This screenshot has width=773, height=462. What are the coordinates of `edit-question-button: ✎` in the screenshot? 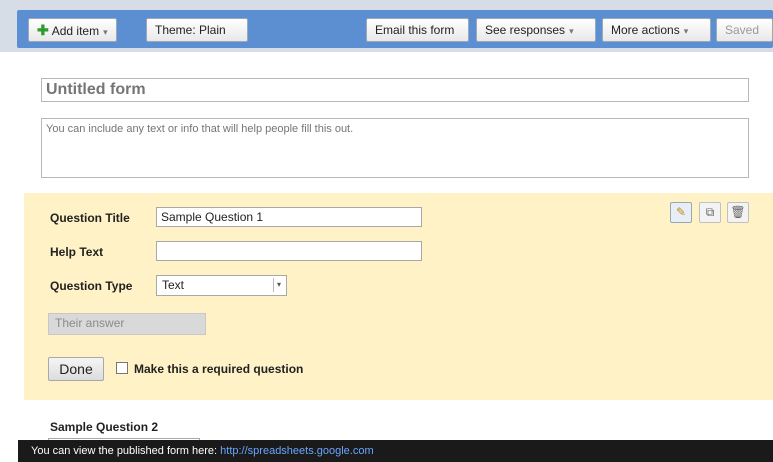 It's located at (681, 212).